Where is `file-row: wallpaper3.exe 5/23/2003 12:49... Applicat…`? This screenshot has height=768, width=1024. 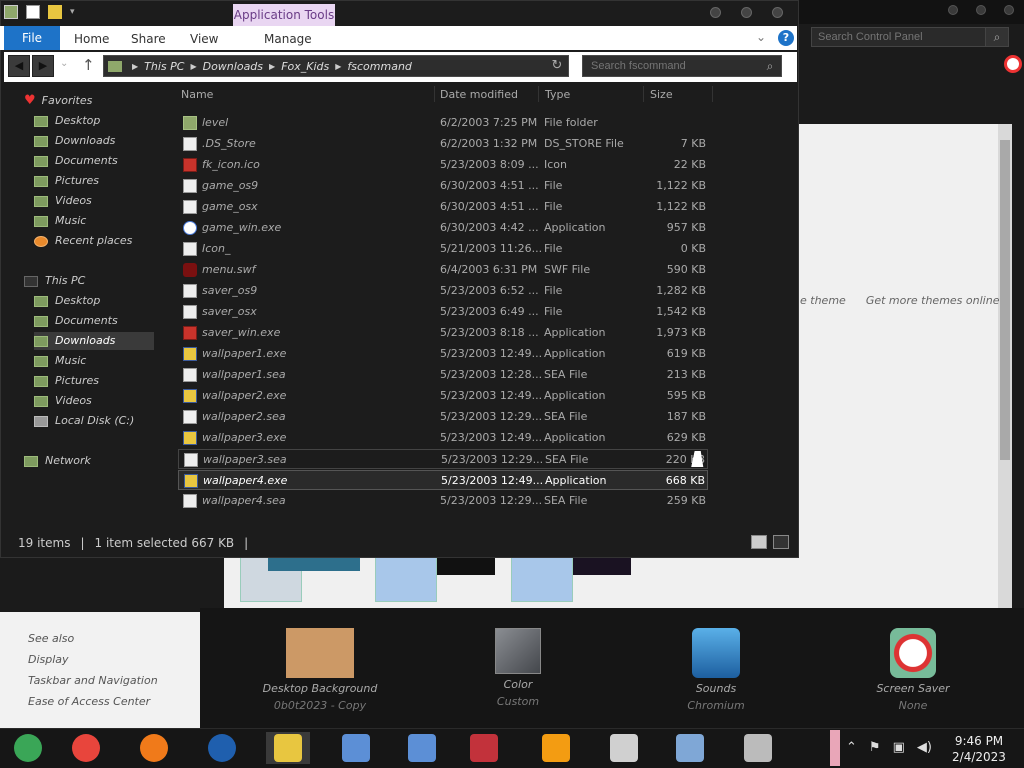
file-row: wallpaper3.exe 5/23/2003 12:49... Applicat… is located at coordinates (443, 438).